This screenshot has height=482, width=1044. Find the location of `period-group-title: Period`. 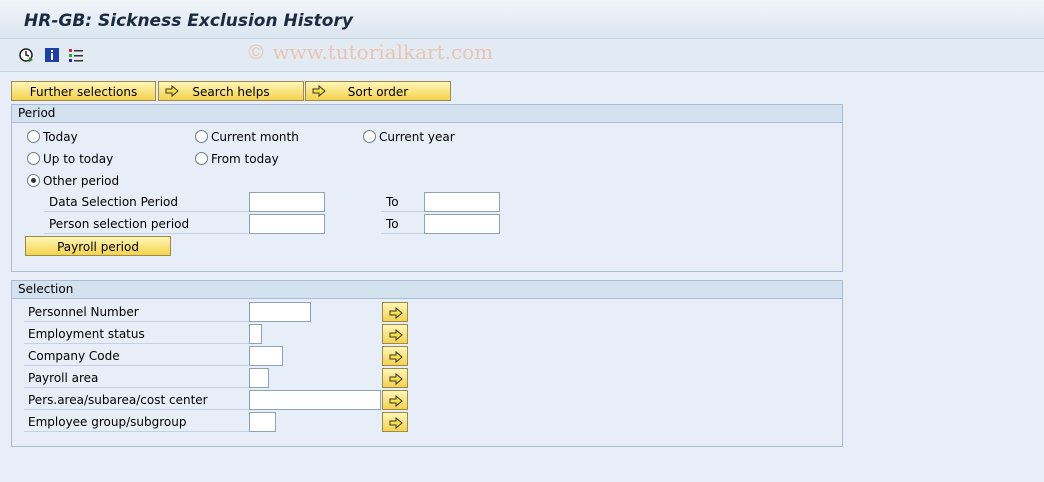

period-group-title: Period is located at coordinates (427, 114).